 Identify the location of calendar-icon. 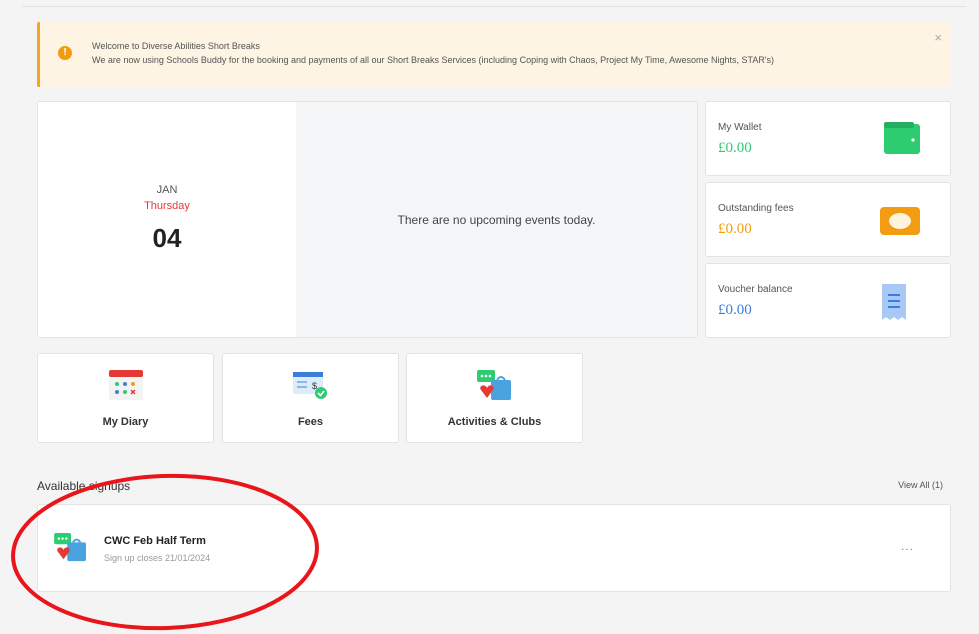
(125, 387).